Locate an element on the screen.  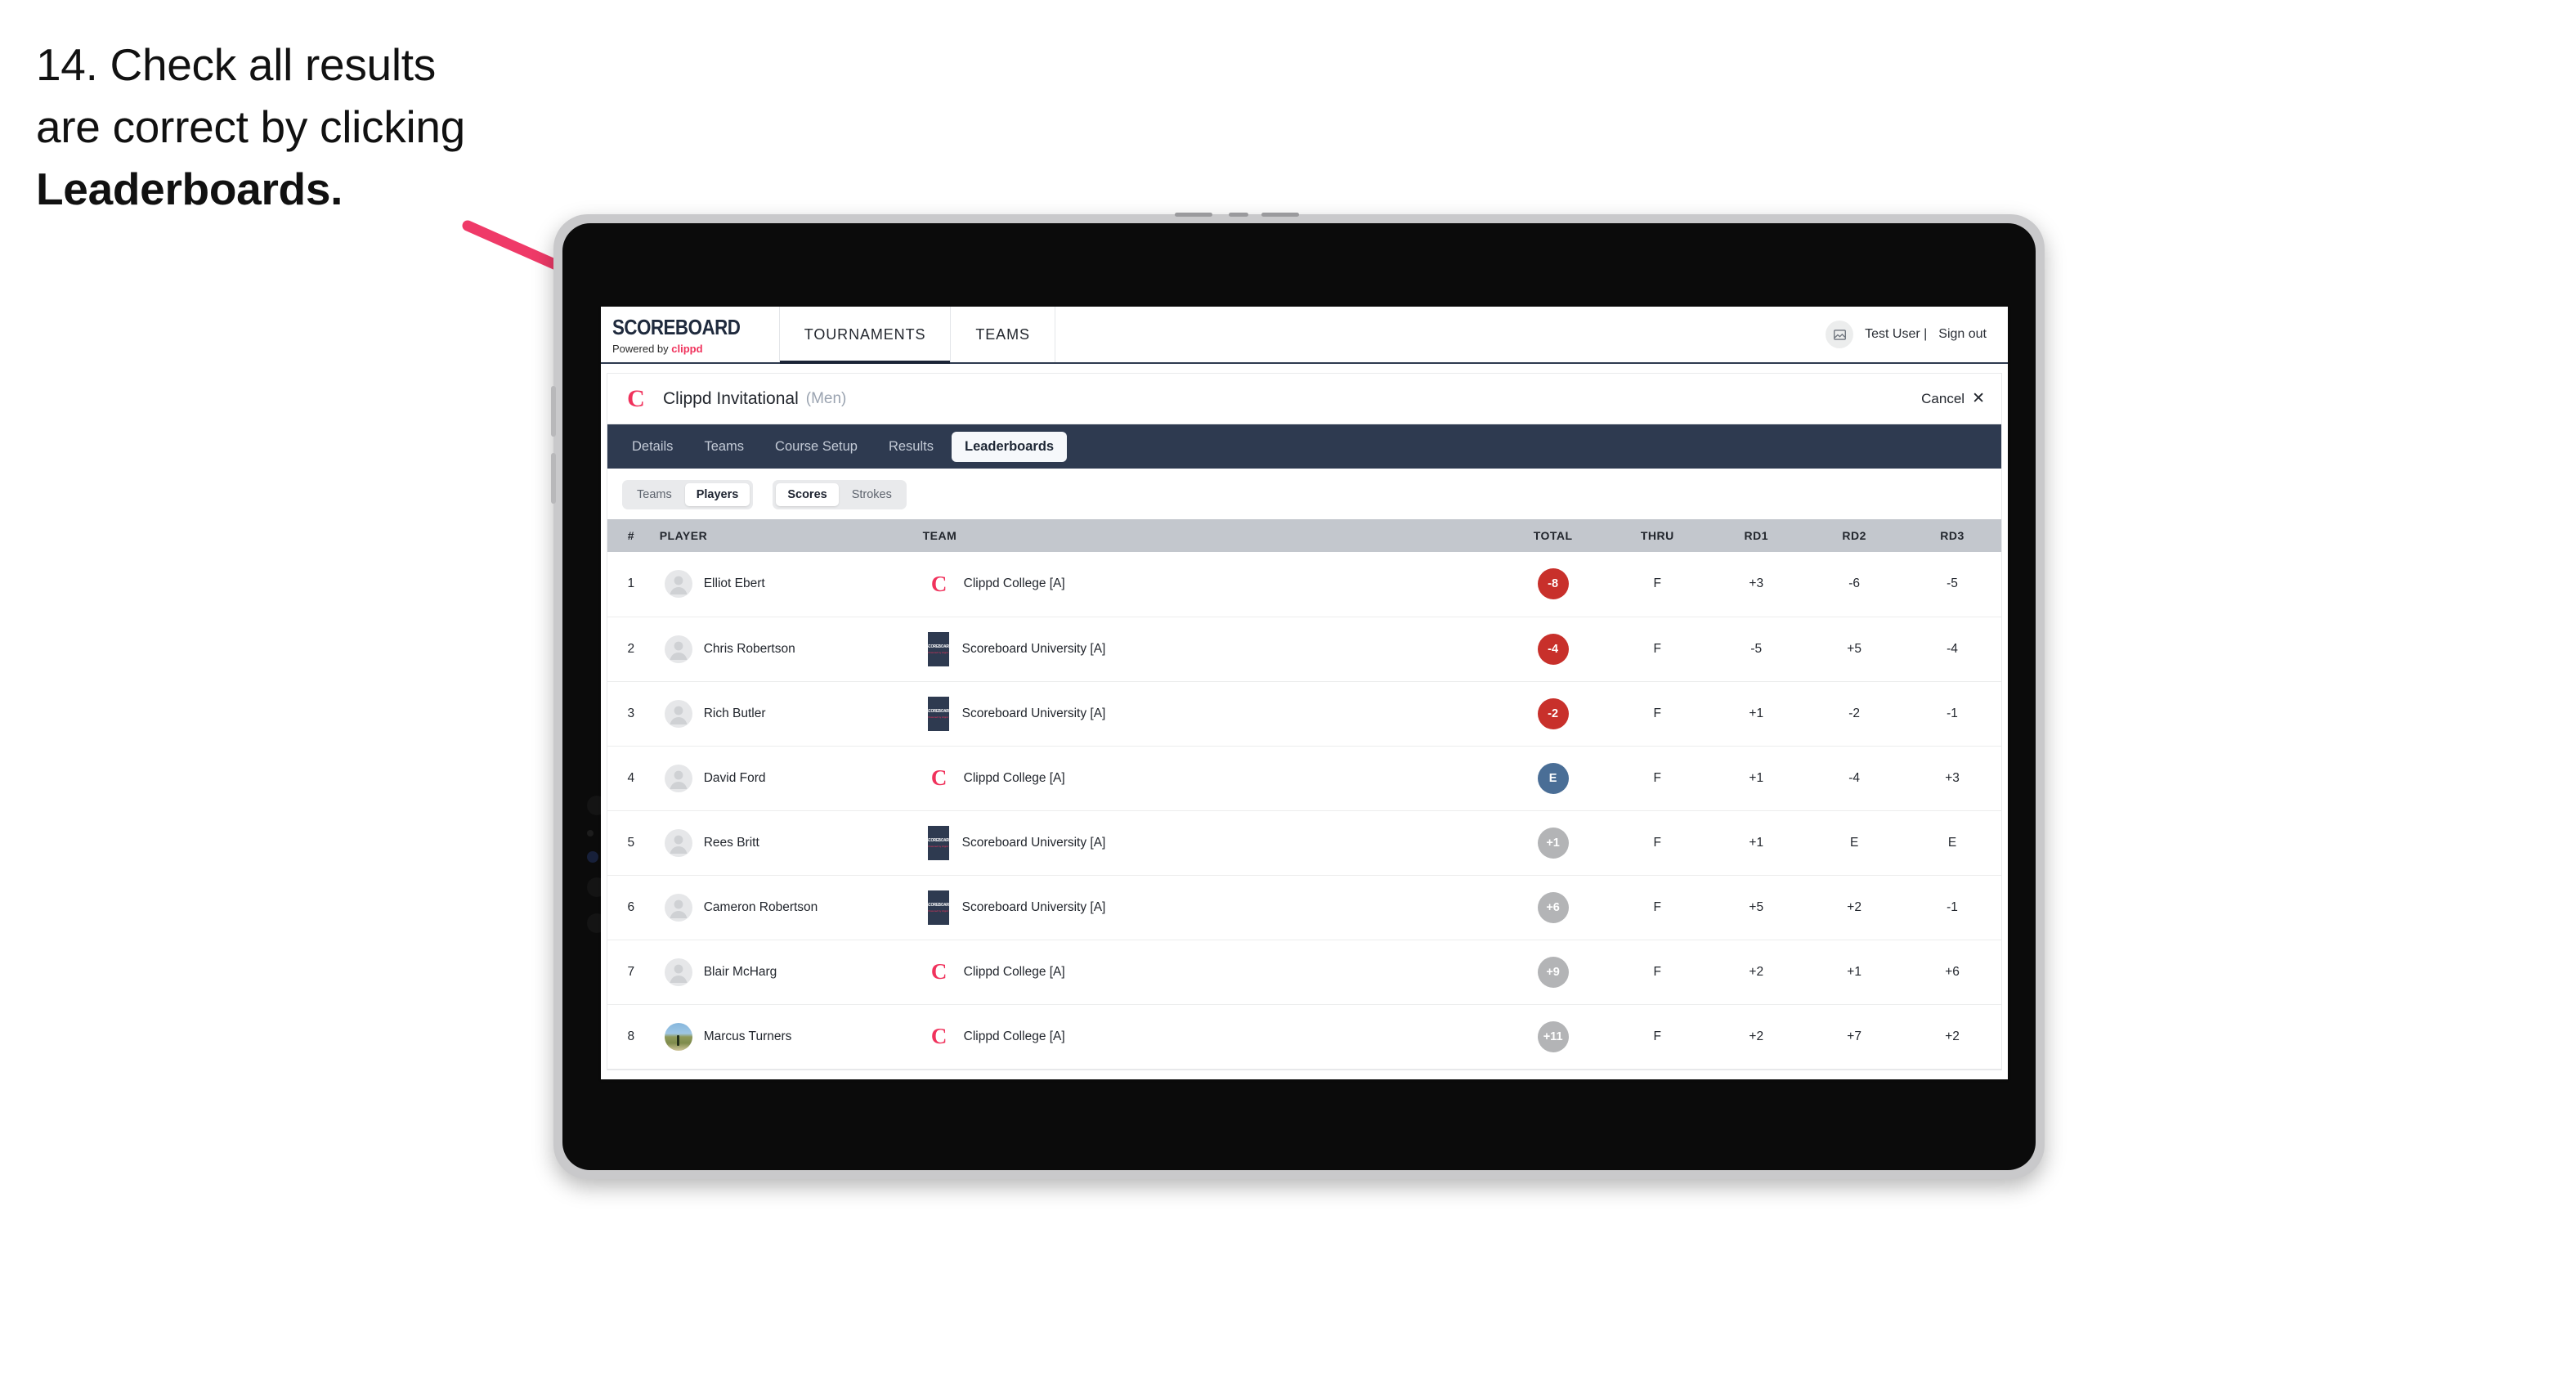
tab-teams: Teams is located at coordinates (724, 447).